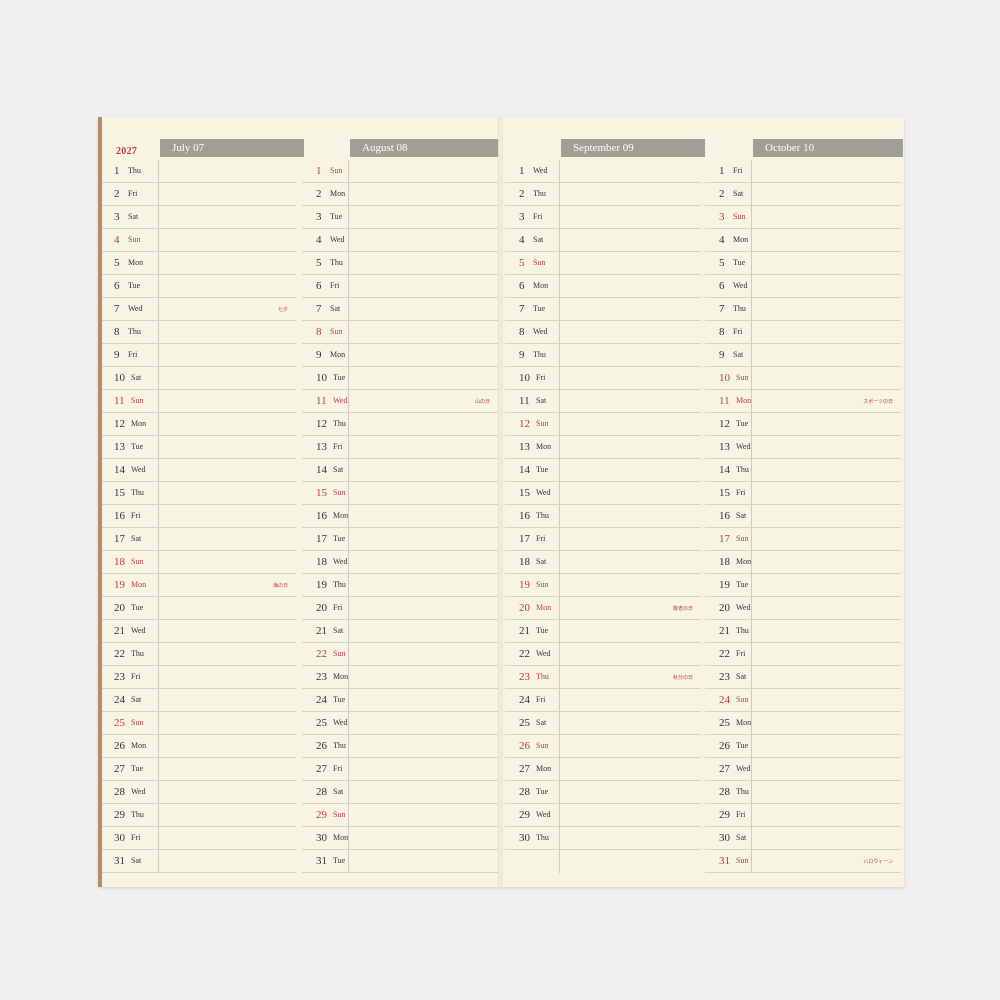  What do you see at coordinates (803, 378) in the screenshot?
I see `day-row: 10 Sun` at bounding box center [803, 378].